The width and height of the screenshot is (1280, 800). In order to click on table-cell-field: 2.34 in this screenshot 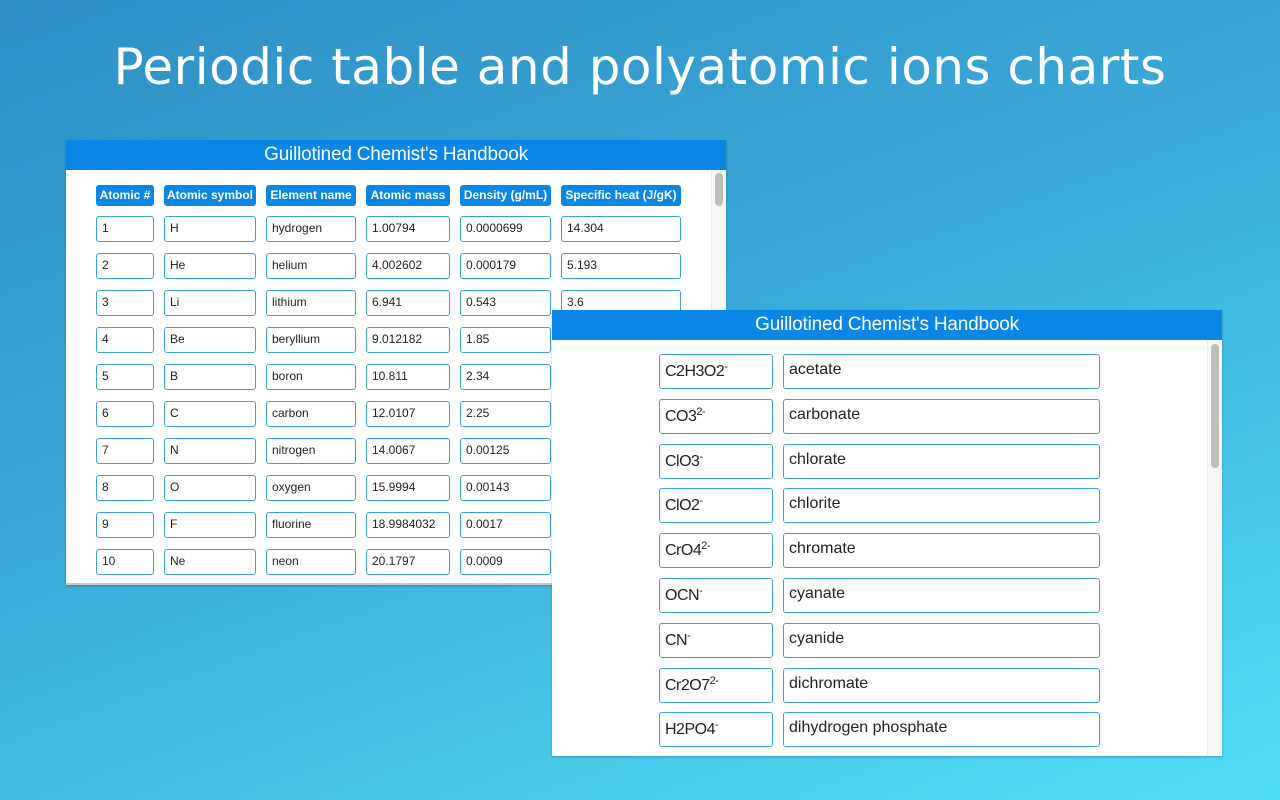, I will do `click(505, 377)`.